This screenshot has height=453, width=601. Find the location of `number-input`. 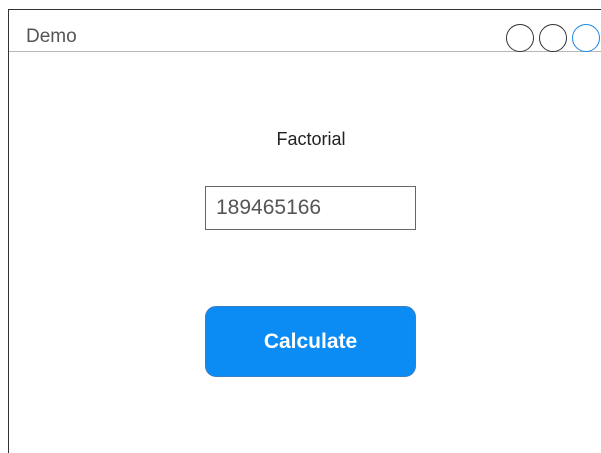

number-input is located at coordinates (310, 208).